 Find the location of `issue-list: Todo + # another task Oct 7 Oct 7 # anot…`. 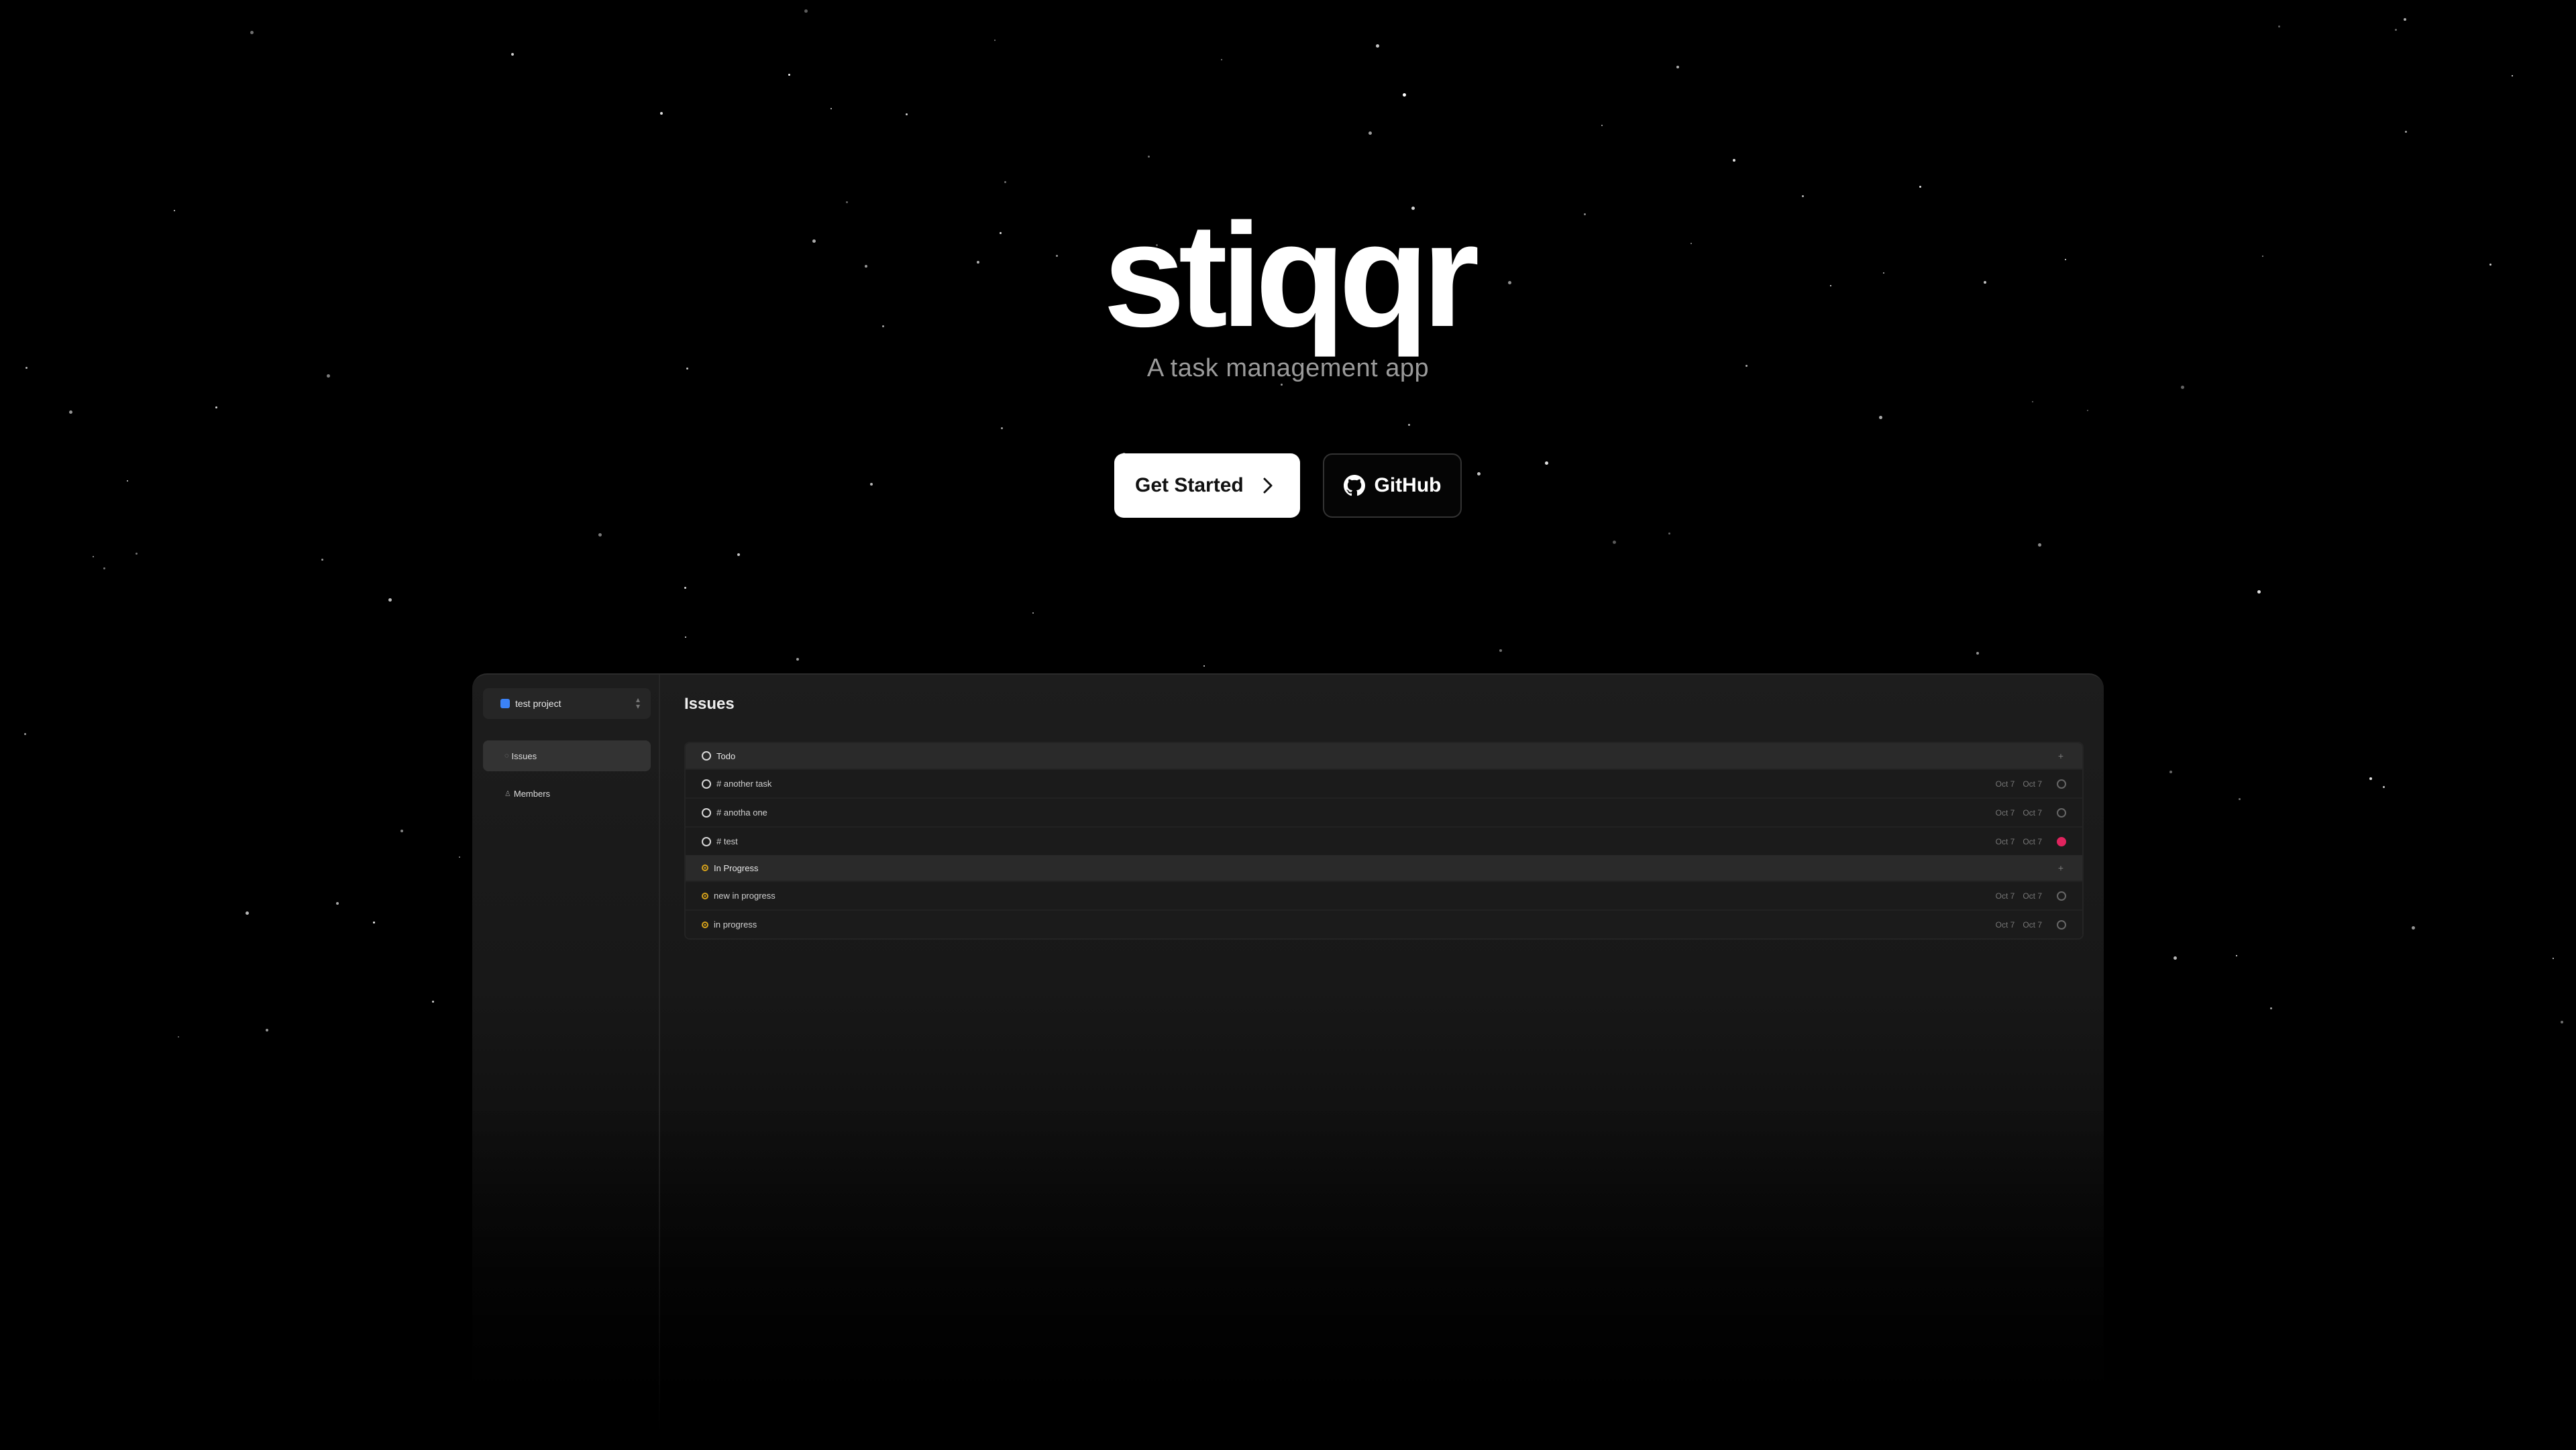

issue-list: Todo + # another task Oct 7 Oct 7 # anot… is located at coordinates (1384, 841).